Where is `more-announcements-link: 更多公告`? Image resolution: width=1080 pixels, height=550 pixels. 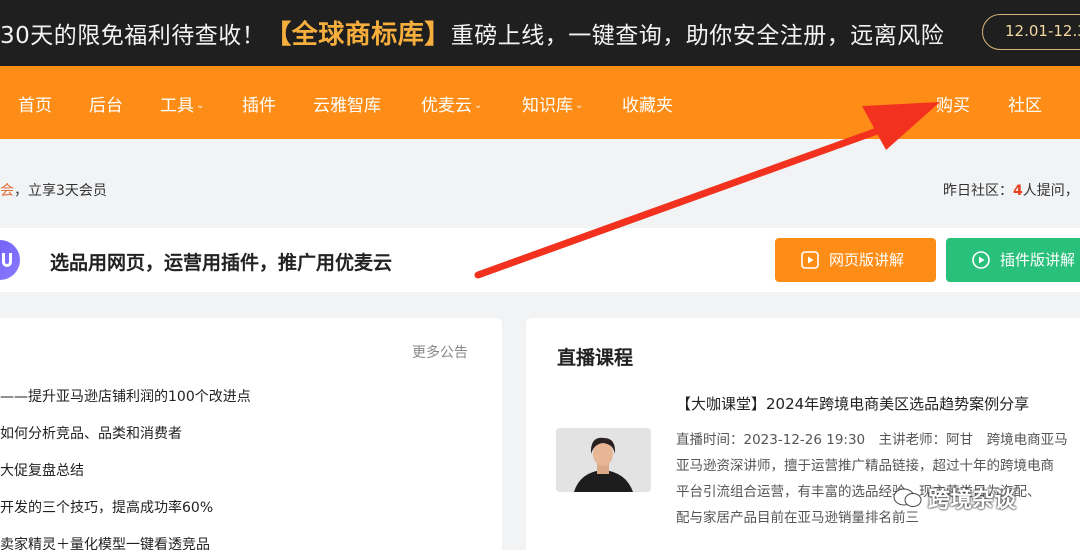 more-announcements-link: 更多公告 is located at coordinates (440, 352).